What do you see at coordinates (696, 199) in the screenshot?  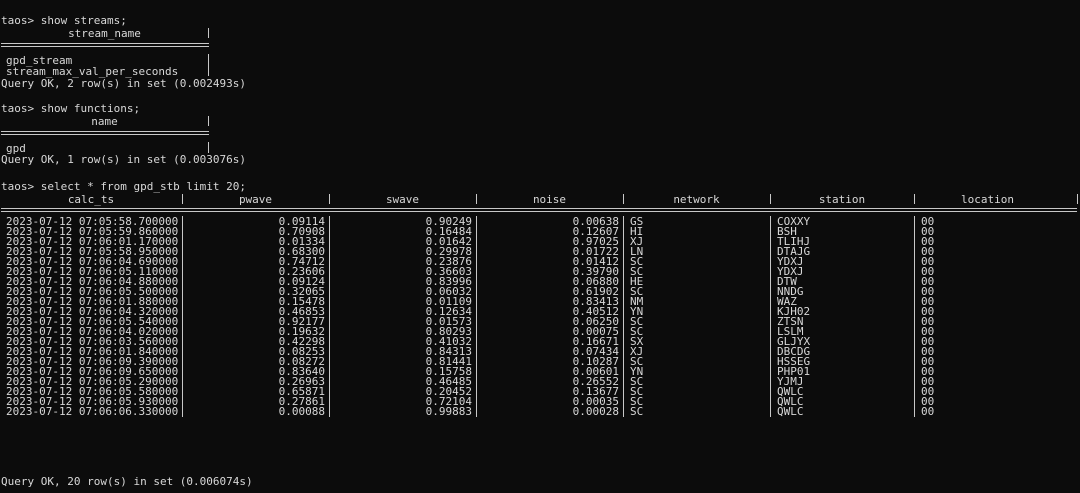 I see `column-header: network` at bounding box center [696, 199].